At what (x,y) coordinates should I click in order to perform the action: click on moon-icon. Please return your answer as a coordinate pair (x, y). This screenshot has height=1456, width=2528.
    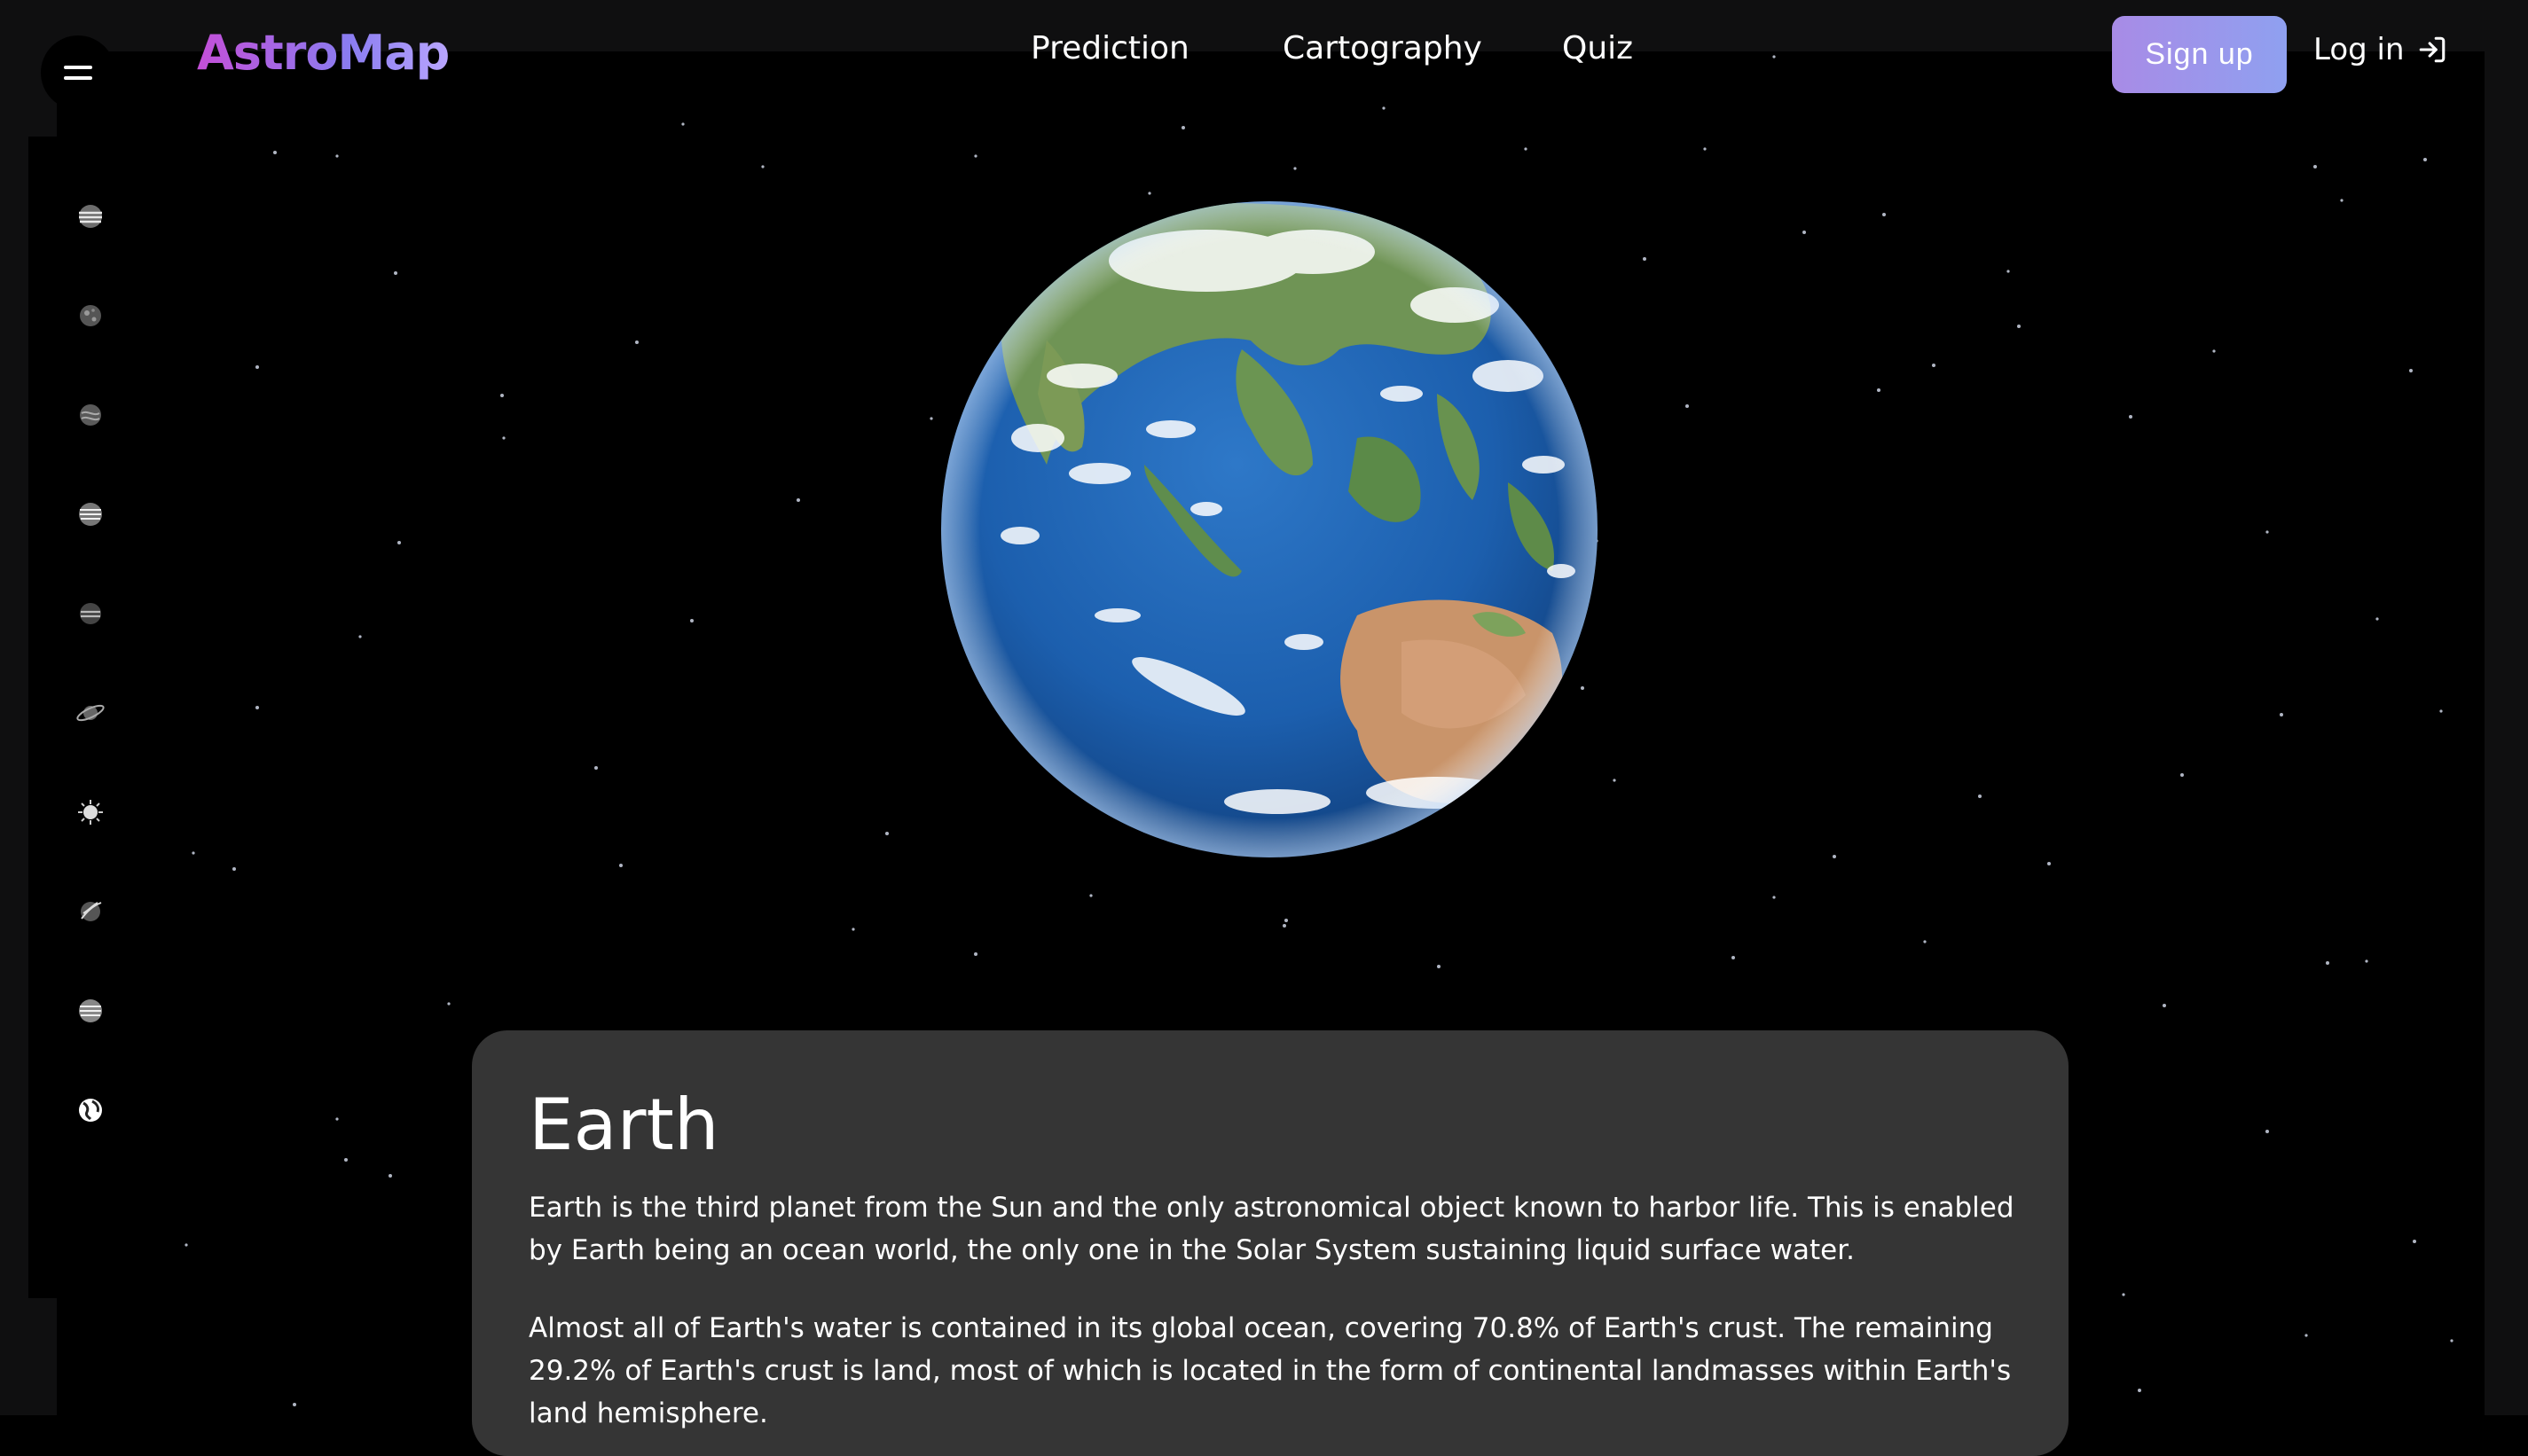
    Looking at the image, I should click on (90, 1011).